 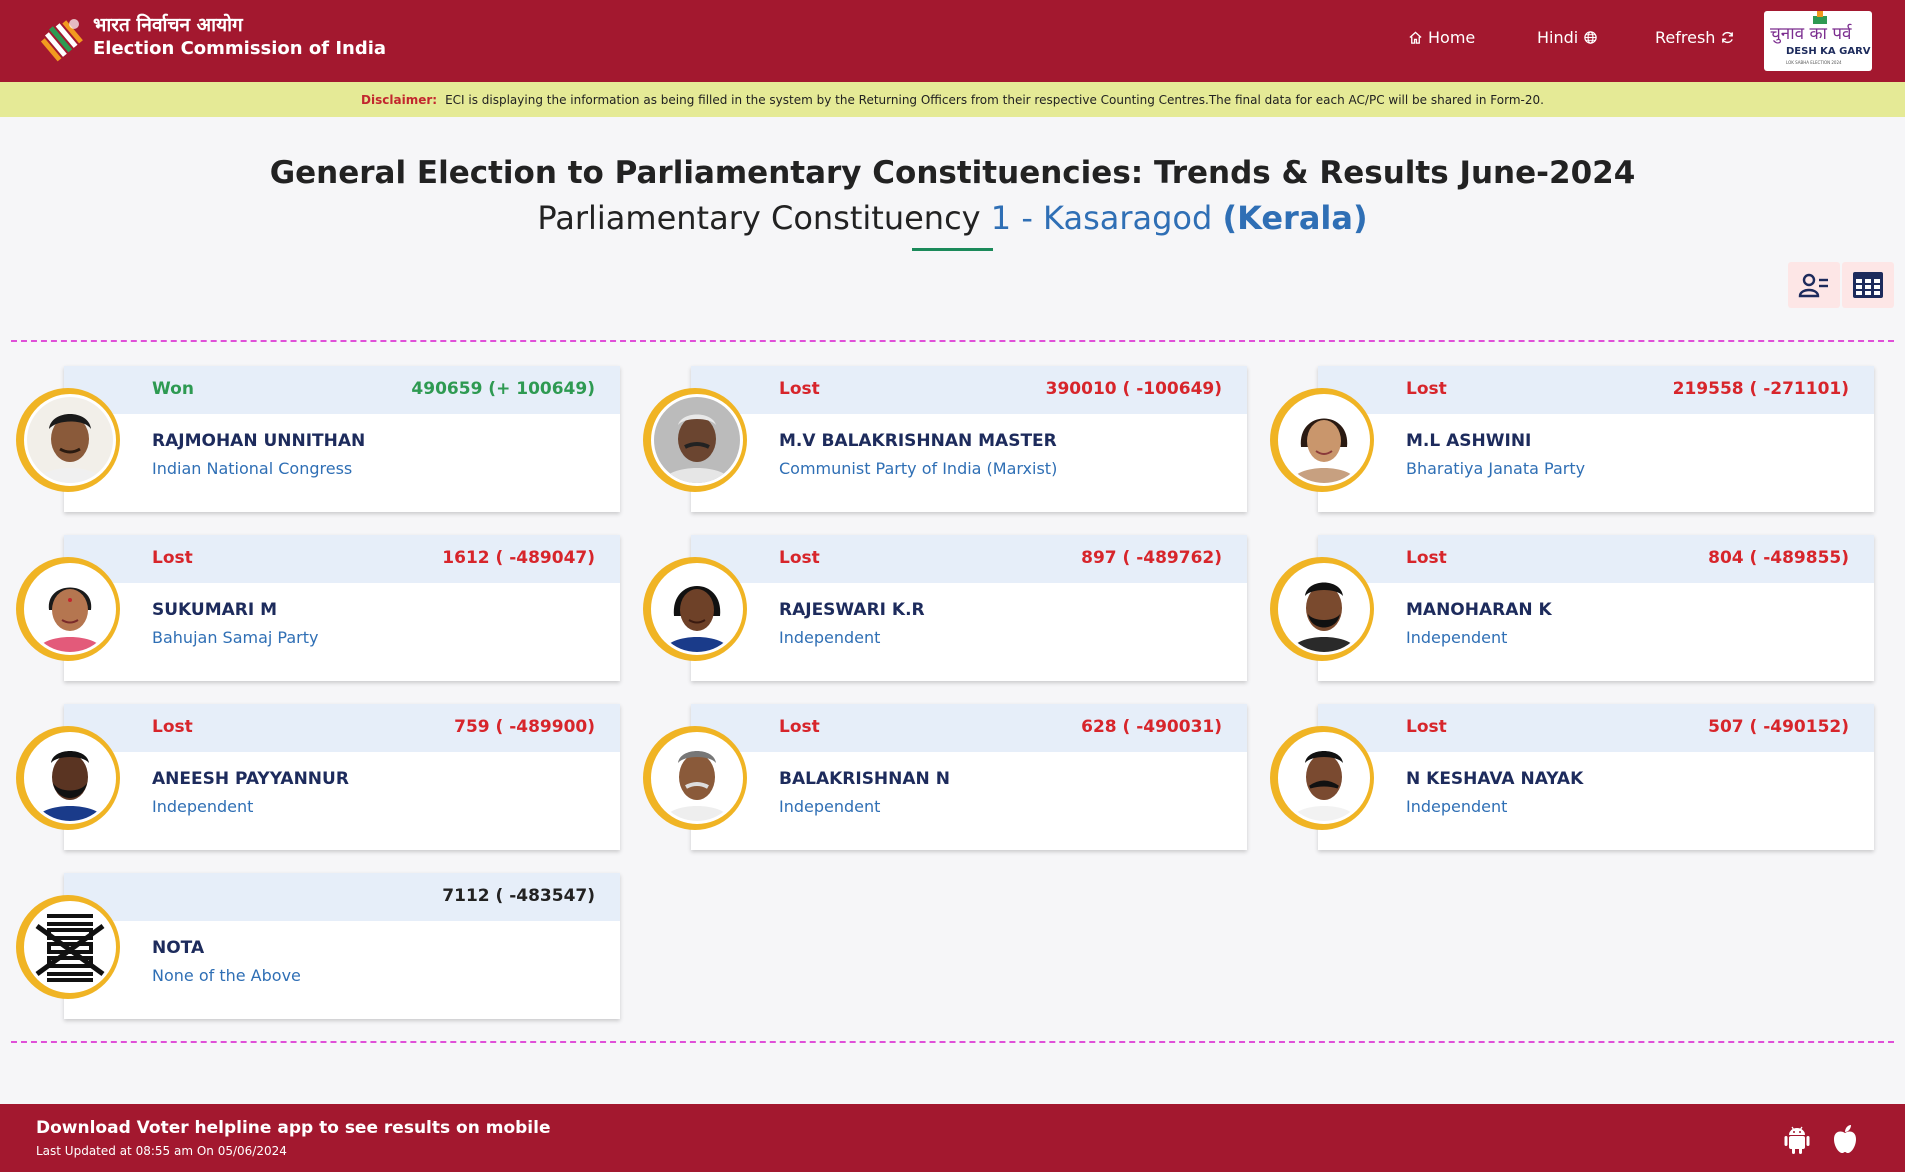 What do you see at coordinates (1797, 1139) in the screenshot?
I see `android-icon` at bounding box center [1797, 1139].